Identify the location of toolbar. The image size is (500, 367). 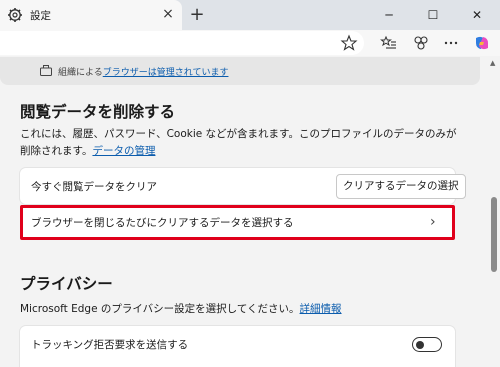
(250, 43).